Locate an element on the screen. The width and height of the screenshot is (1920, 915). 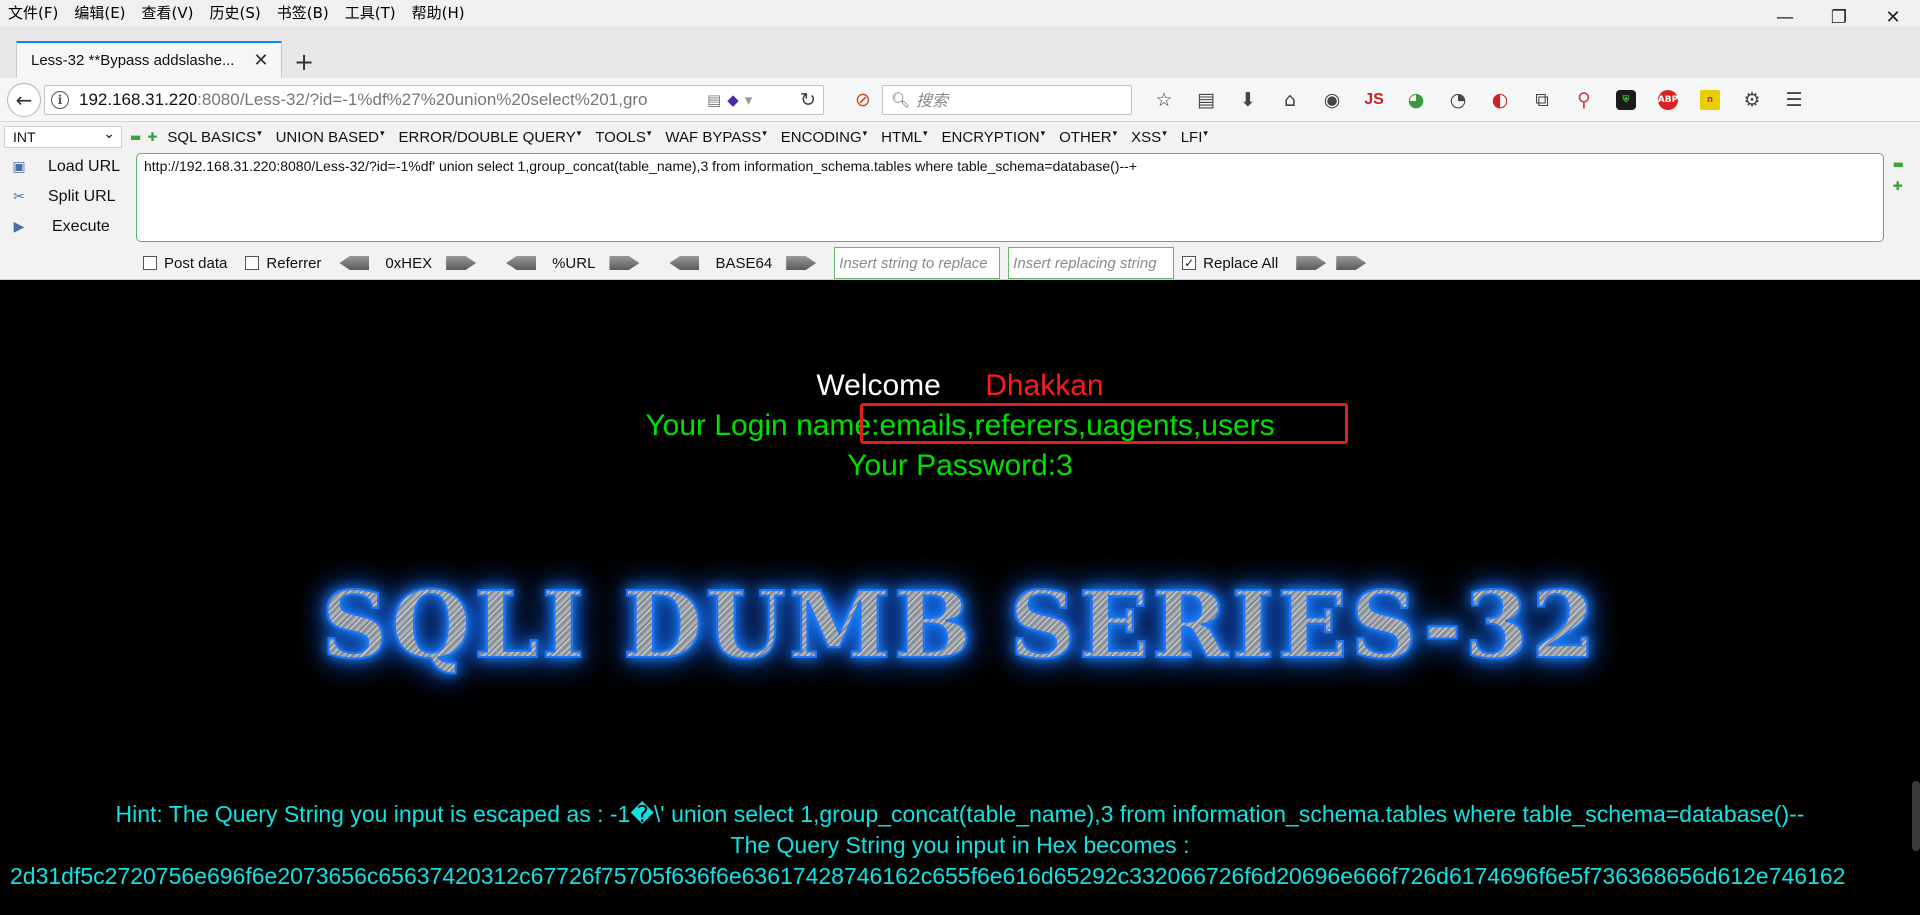
base64-decode-arrow is located at coordinates (684, 263).